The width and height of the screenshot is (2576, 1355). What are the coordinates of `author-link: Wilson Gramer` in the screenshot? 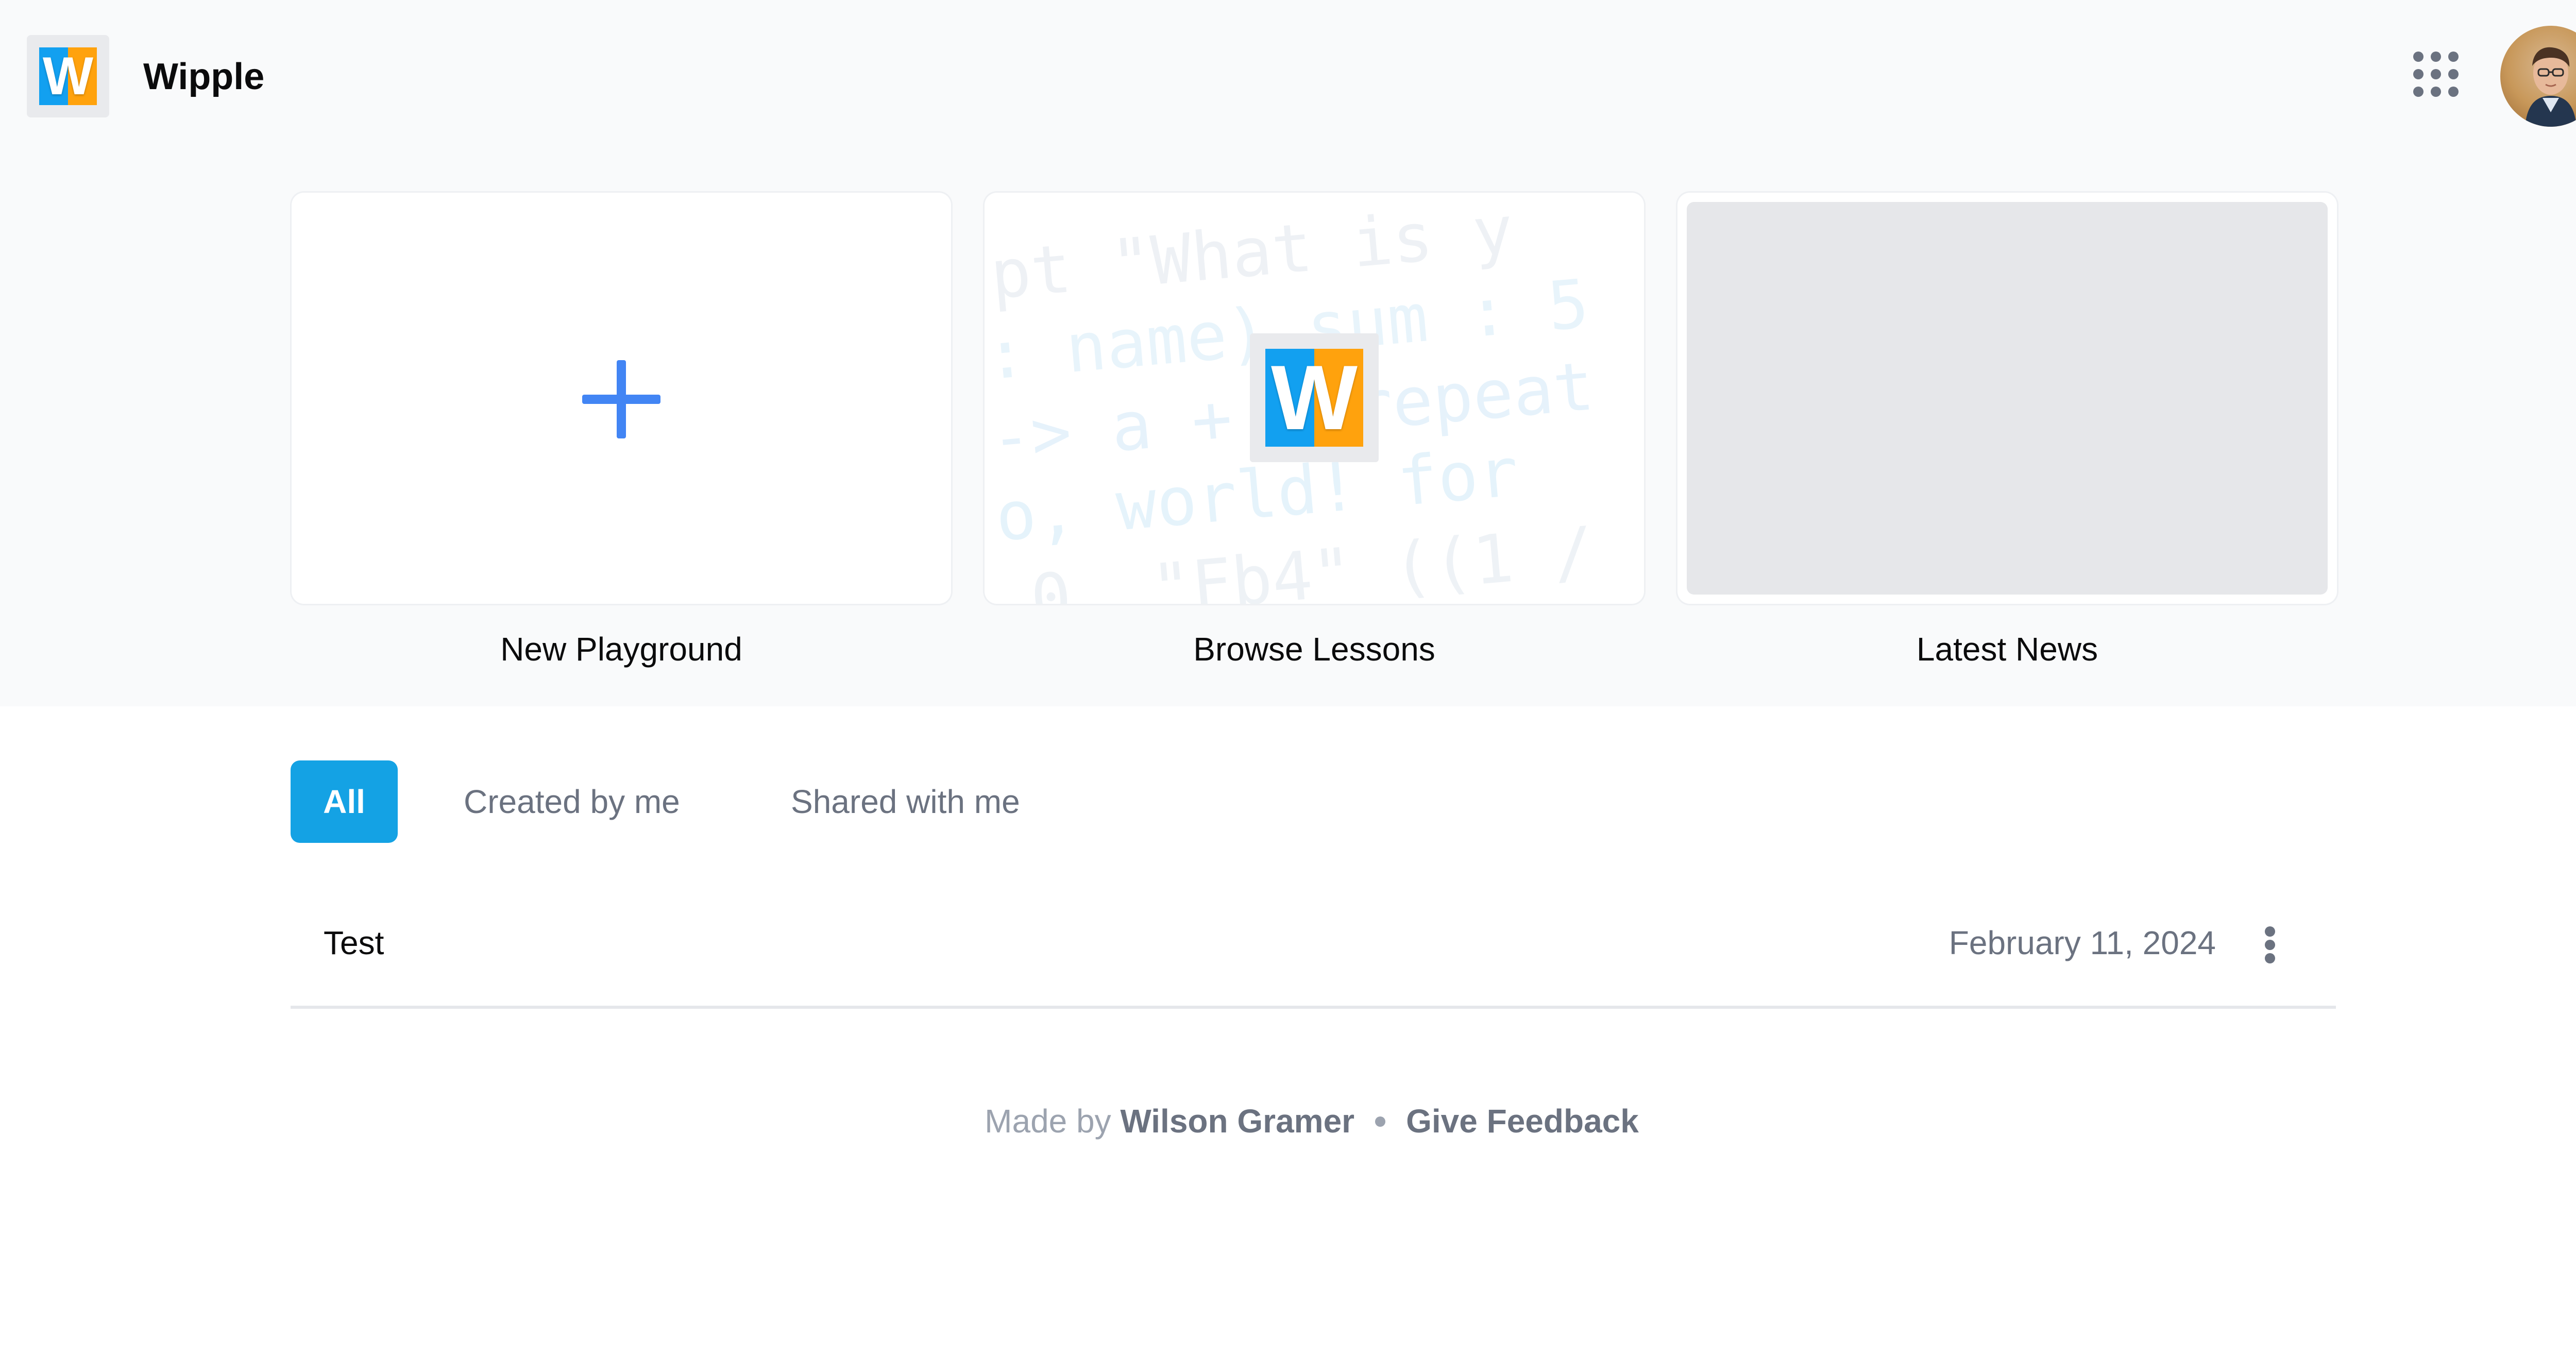 It's located at (1237, 1121).